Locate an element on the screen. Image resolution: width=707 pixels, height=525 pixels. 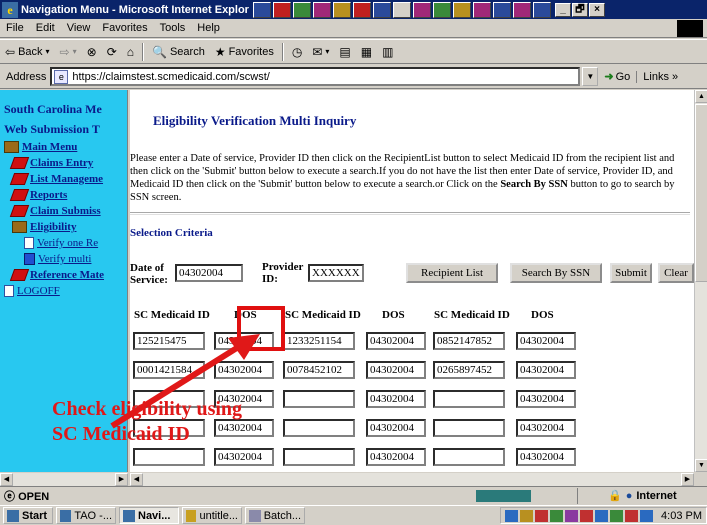
nav-item-logoff: LOGOFF is located at coordinates (32, 291).